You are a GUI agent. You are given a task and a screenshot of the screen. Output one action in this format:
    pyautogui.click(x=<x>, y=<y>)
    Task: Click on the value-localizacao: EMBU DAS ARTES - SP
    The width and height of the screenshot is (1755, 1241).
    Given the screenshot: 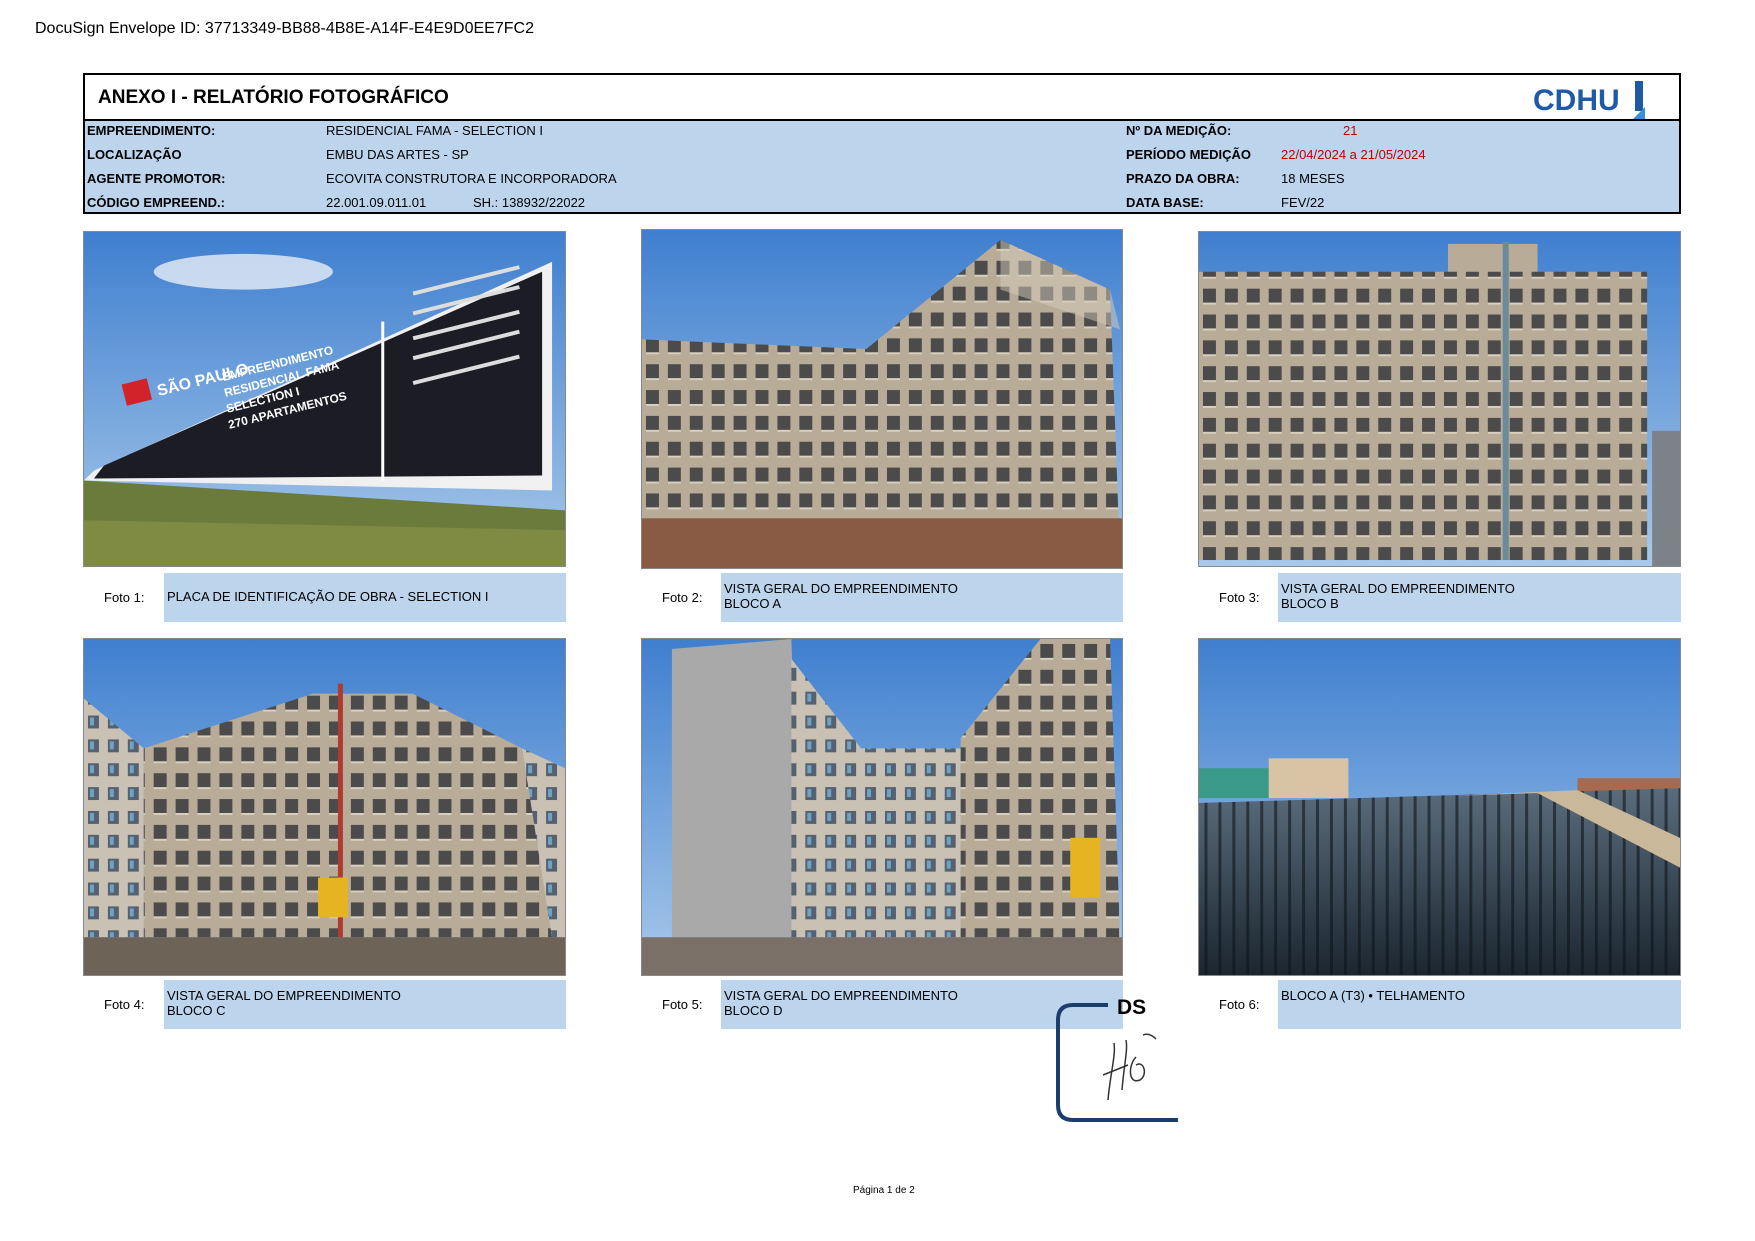 What is the action you would take?
    pyautogui.click(x=397, y=154)
    